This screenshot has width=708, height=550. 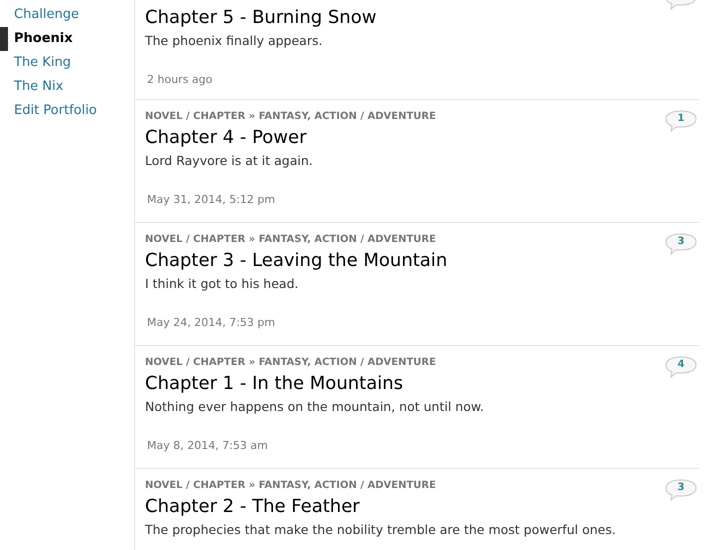 I want to click on sidebar-link: The Nix, so click(x=39, y=87).